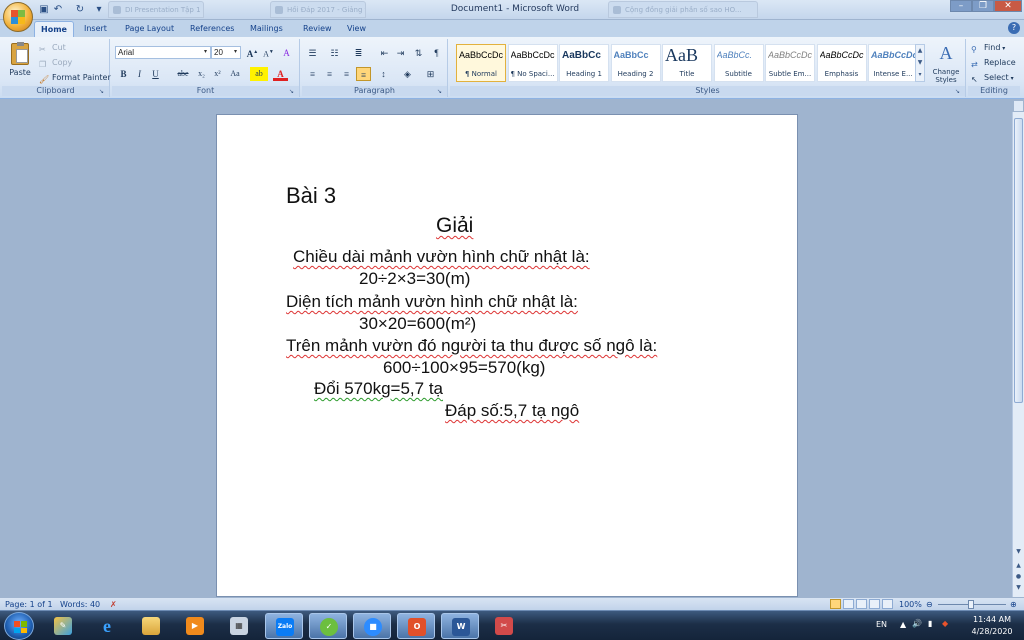 The width and height of the screenshot is (1024, 640). Describe the element at coordinates (436, 53) in the screenshot. I see `show-formatting-button: ¶` at that location.